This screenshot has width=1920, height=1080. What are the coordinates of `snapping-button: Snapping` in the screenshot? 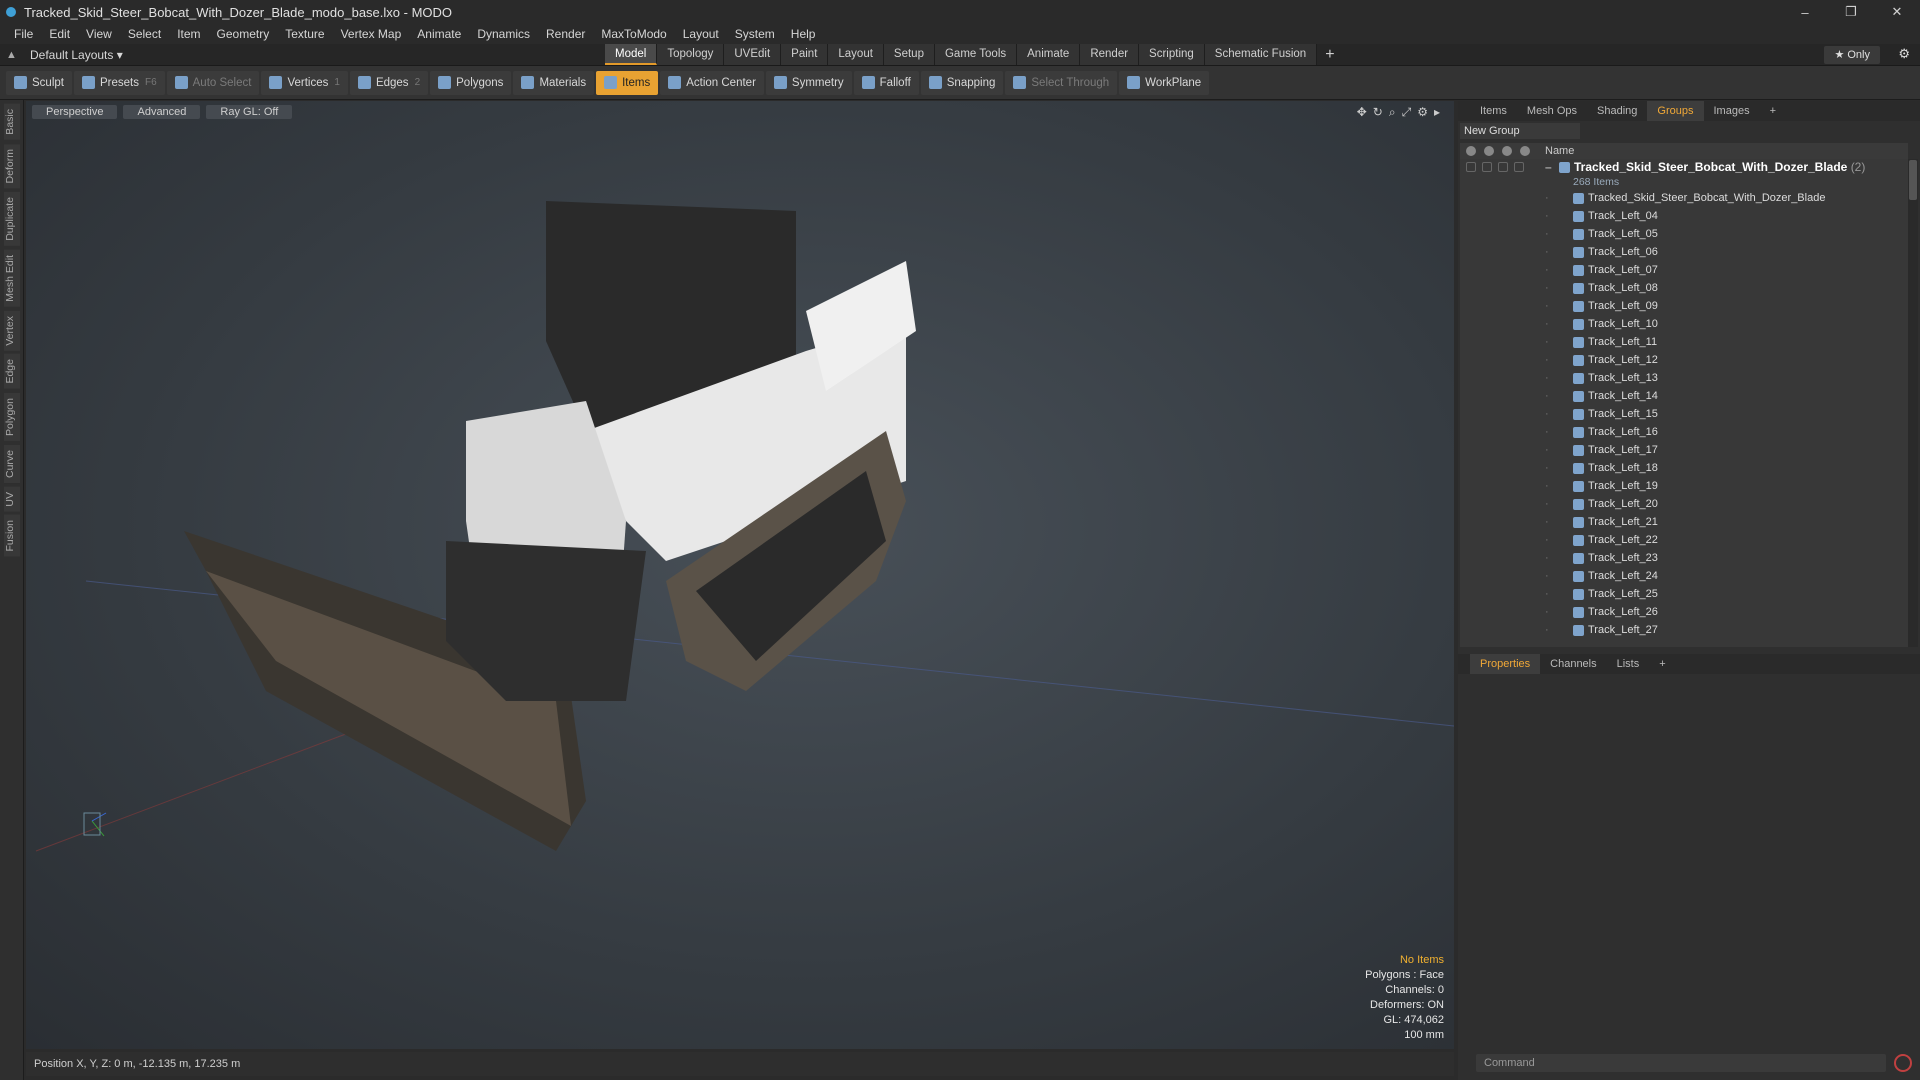 It's located at (962, 82).